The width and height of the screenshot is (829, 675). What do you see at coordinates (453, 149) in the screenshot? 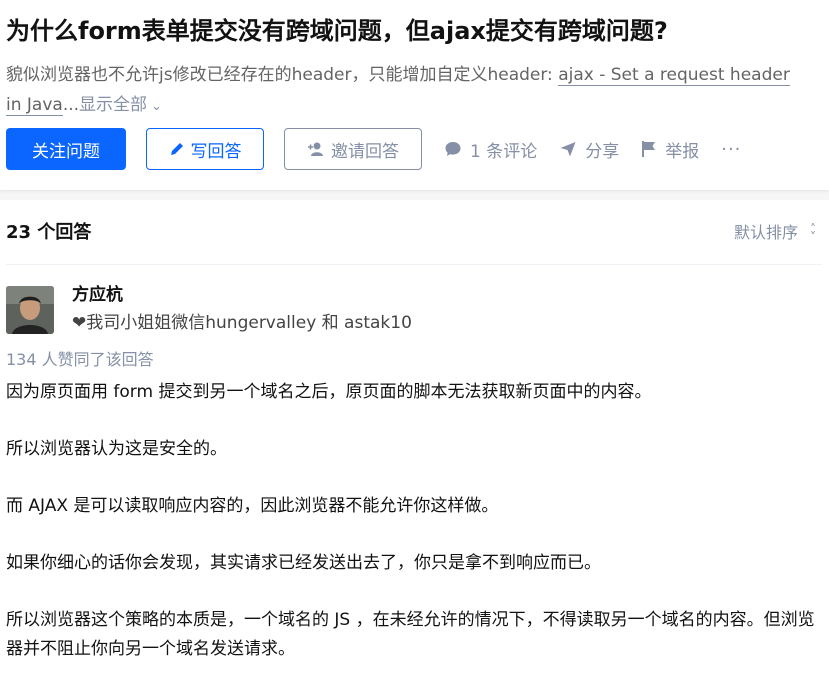
I see `comment-icon` at bounding box center [453, 149].